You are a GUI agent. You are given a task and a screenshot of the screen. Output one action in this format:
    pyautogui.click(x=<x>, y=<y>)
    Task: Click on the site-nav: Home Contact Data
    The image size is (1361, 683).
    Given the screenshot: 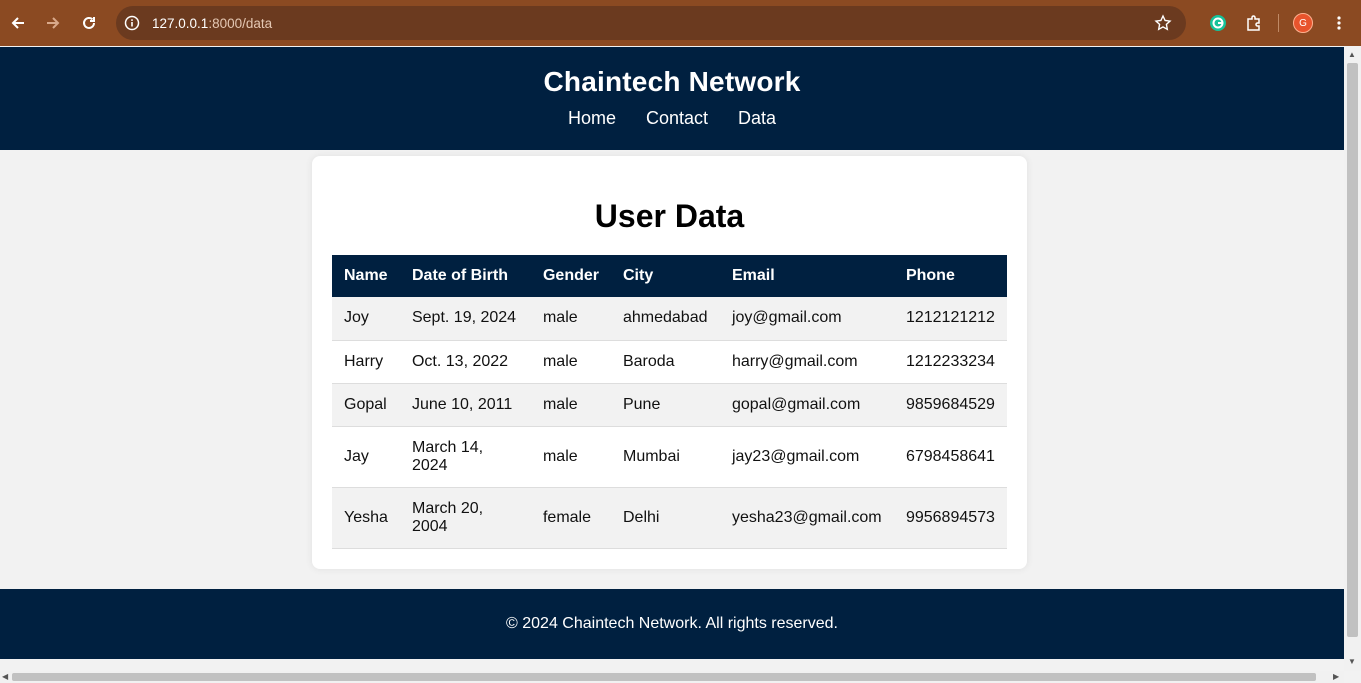 What is the action you would take?
    pyautogui.click(x=672, y=118)
    